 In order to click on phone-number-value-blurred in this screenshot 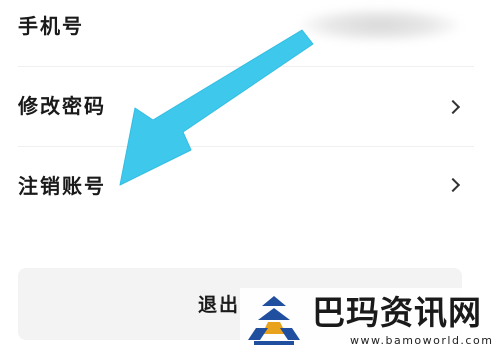, I will do `click(380, 25)`.